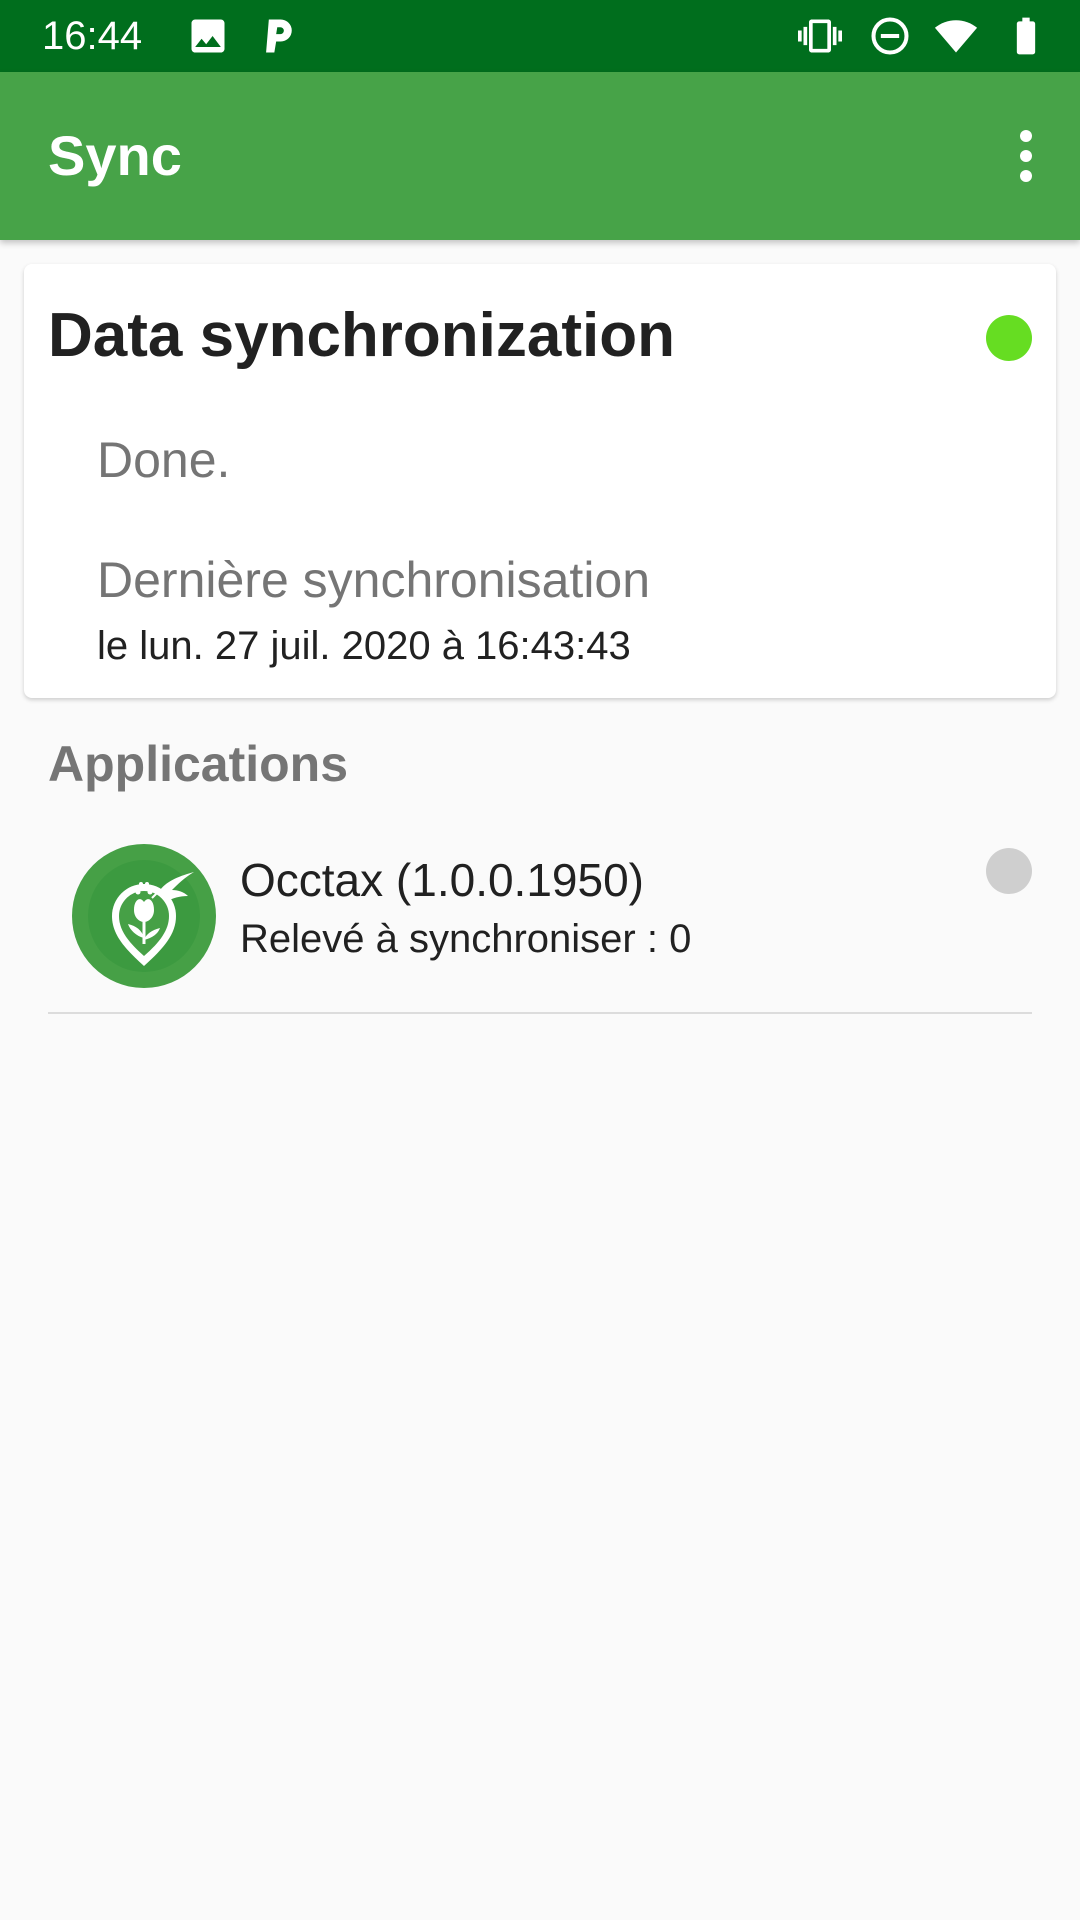 The image size is (1080, 1920). I want to click on page-title: Sync, so click(115, 155).